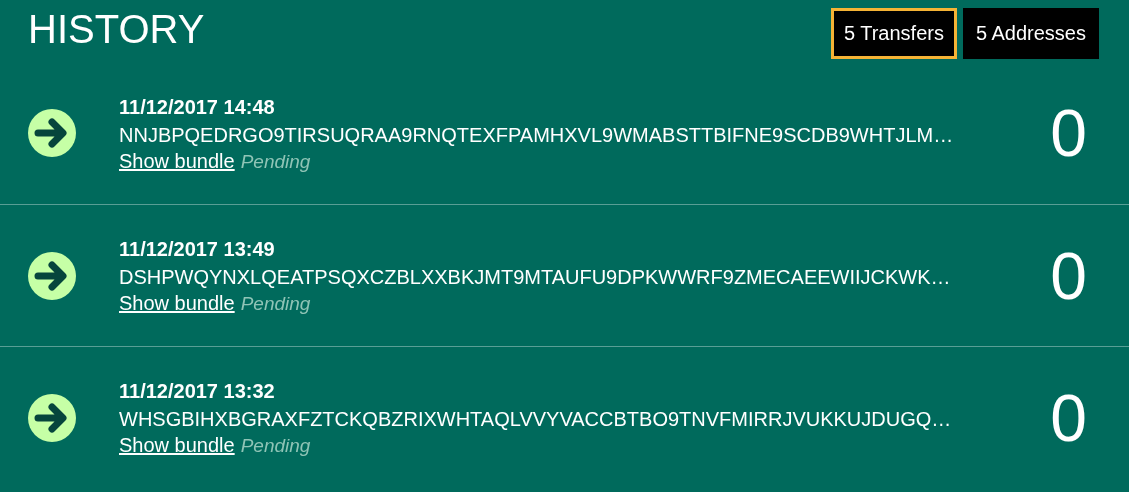 This screenshot has width=1129, height=492. I want to click on transfer-date: 11/12/2017 13:49, so click(197, 249).